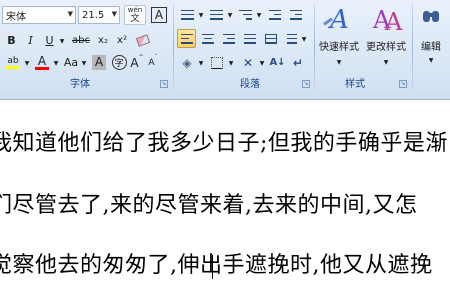 This screenshot has height=300, width=450. What do you see at coordinates (250, 84) in the screenshot?
I see `paragraph-group-label: 段落` at bounding box center [250, 84].